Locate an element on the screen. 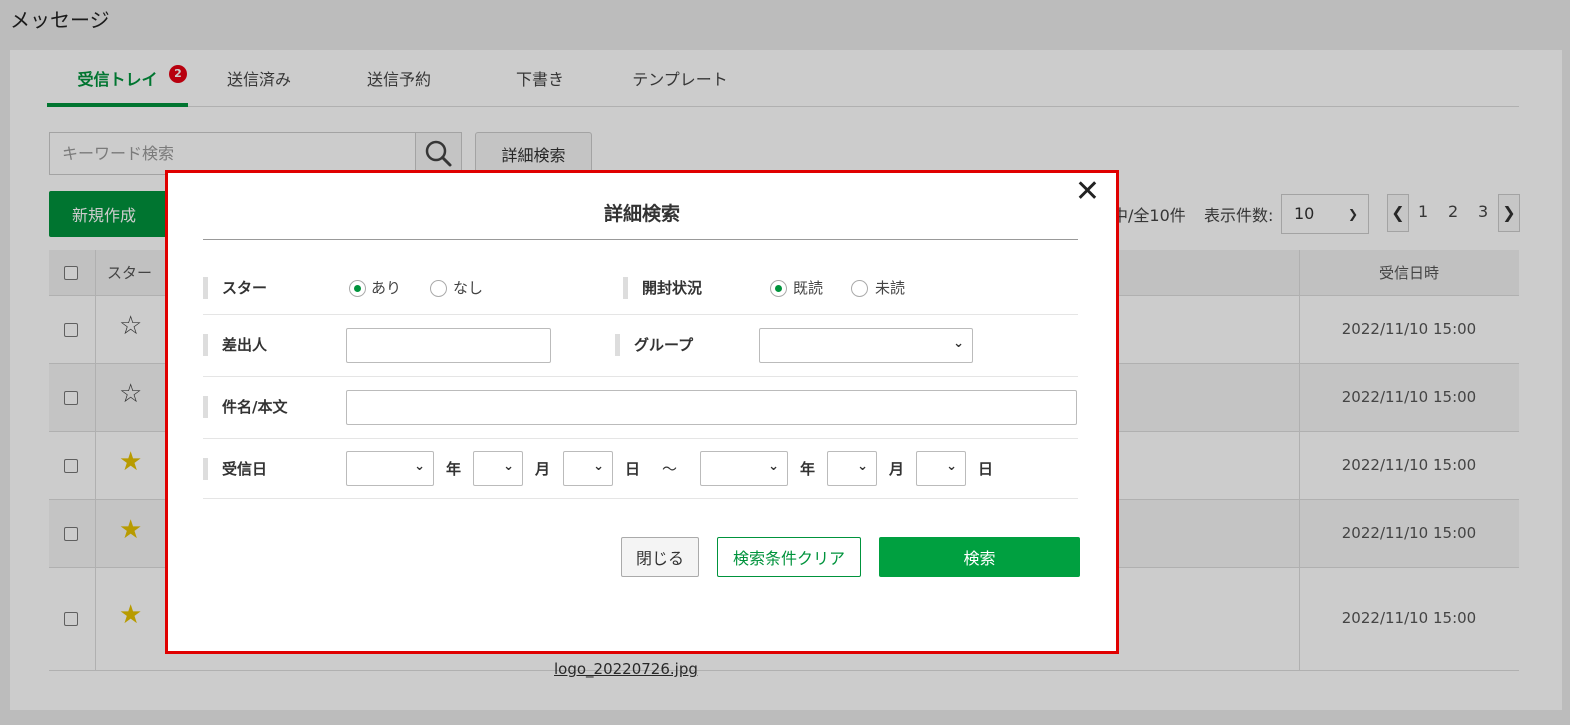  sender-input is located at coordinates (448, 345).